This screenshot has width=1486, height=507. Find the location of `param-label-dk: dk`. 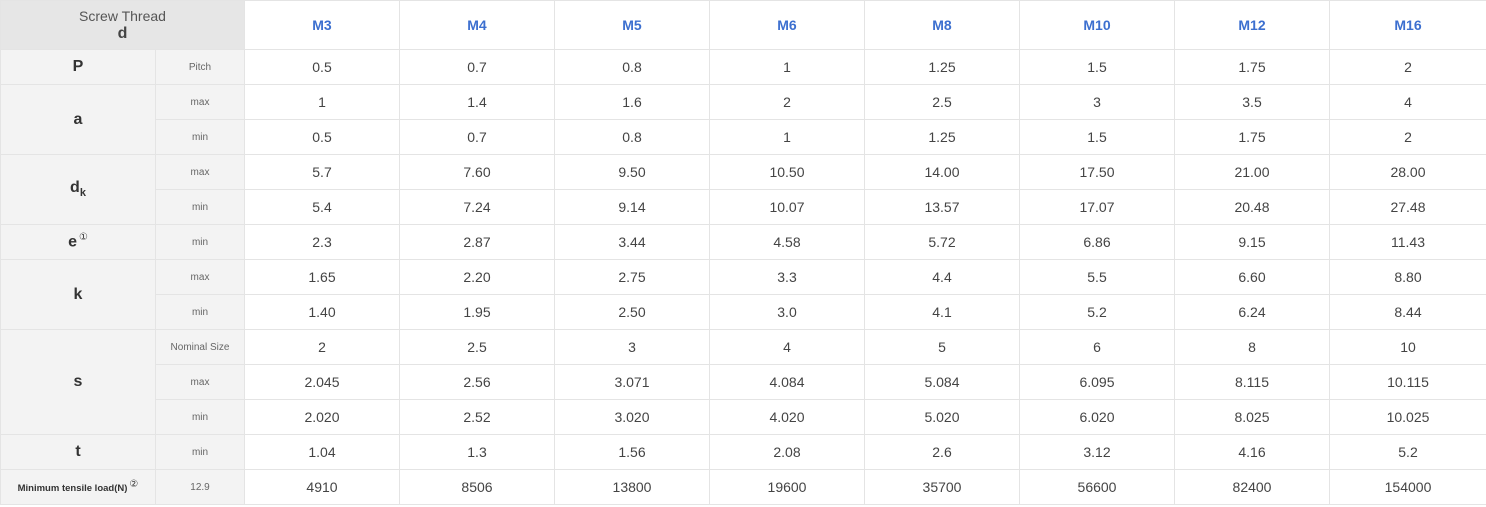

param-label-dk: dk is located at coordinates (78, 189).